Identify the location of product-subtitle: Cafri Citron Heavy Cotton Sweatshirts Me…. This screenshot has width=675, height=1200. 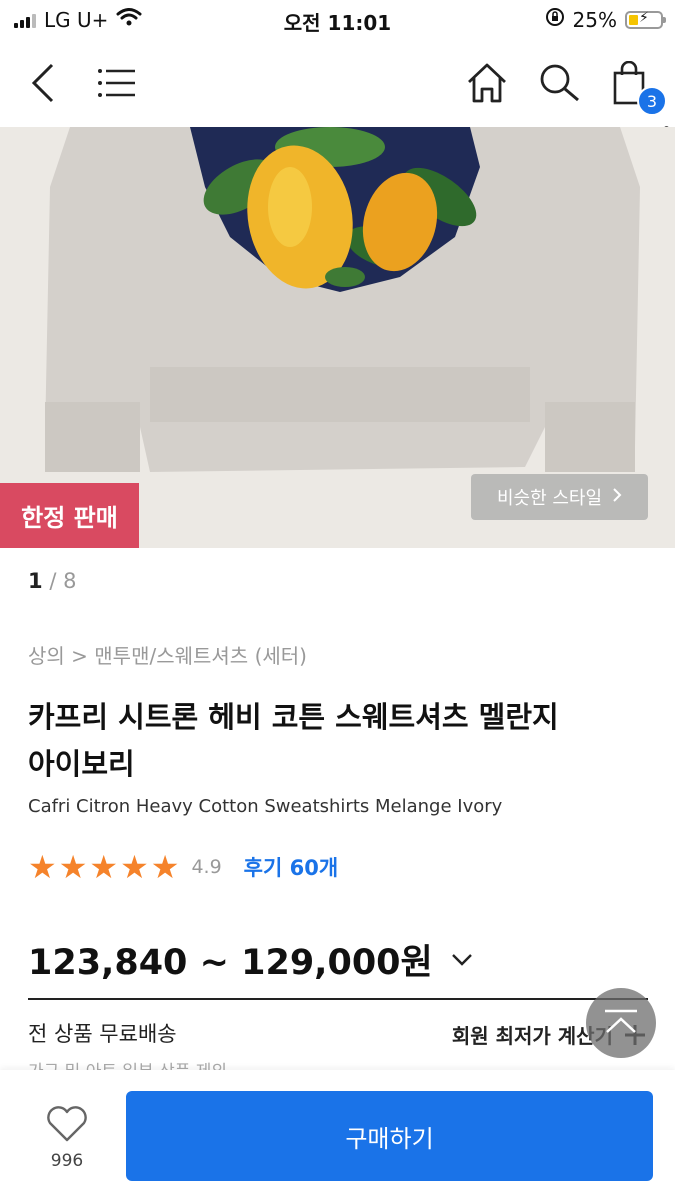
(265, 806).